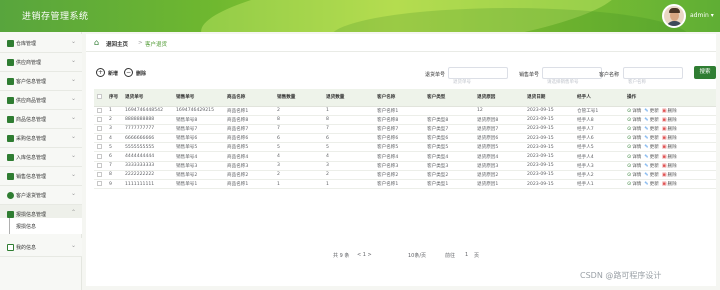 The height and width of the screenshot is (290, 720). What do you see at coordinates (41, 119) in the screenshot?
I see `sidebar-item-goods: 商品信息管理 ⌄` at bounding box center [41, 119].